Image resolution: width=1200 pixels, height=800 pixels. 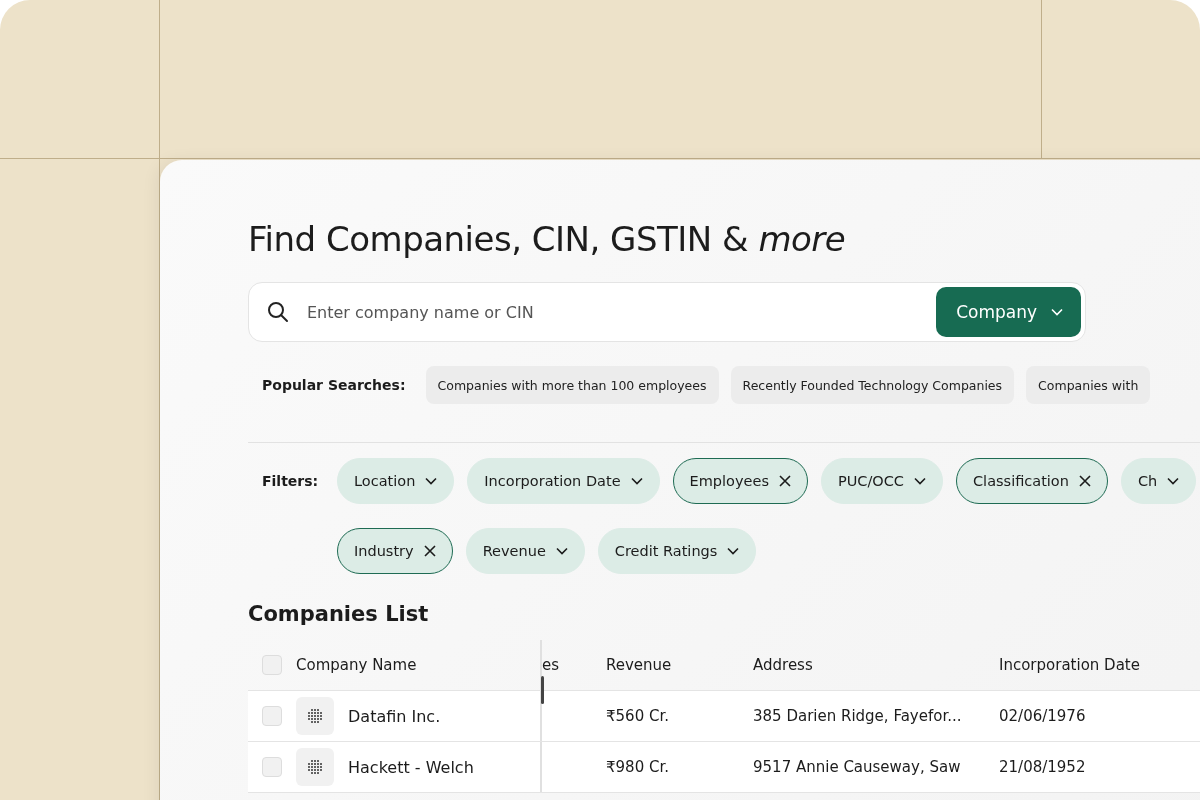 I want to click on company-name: Datafin Inc., so click(x=394, y=716).